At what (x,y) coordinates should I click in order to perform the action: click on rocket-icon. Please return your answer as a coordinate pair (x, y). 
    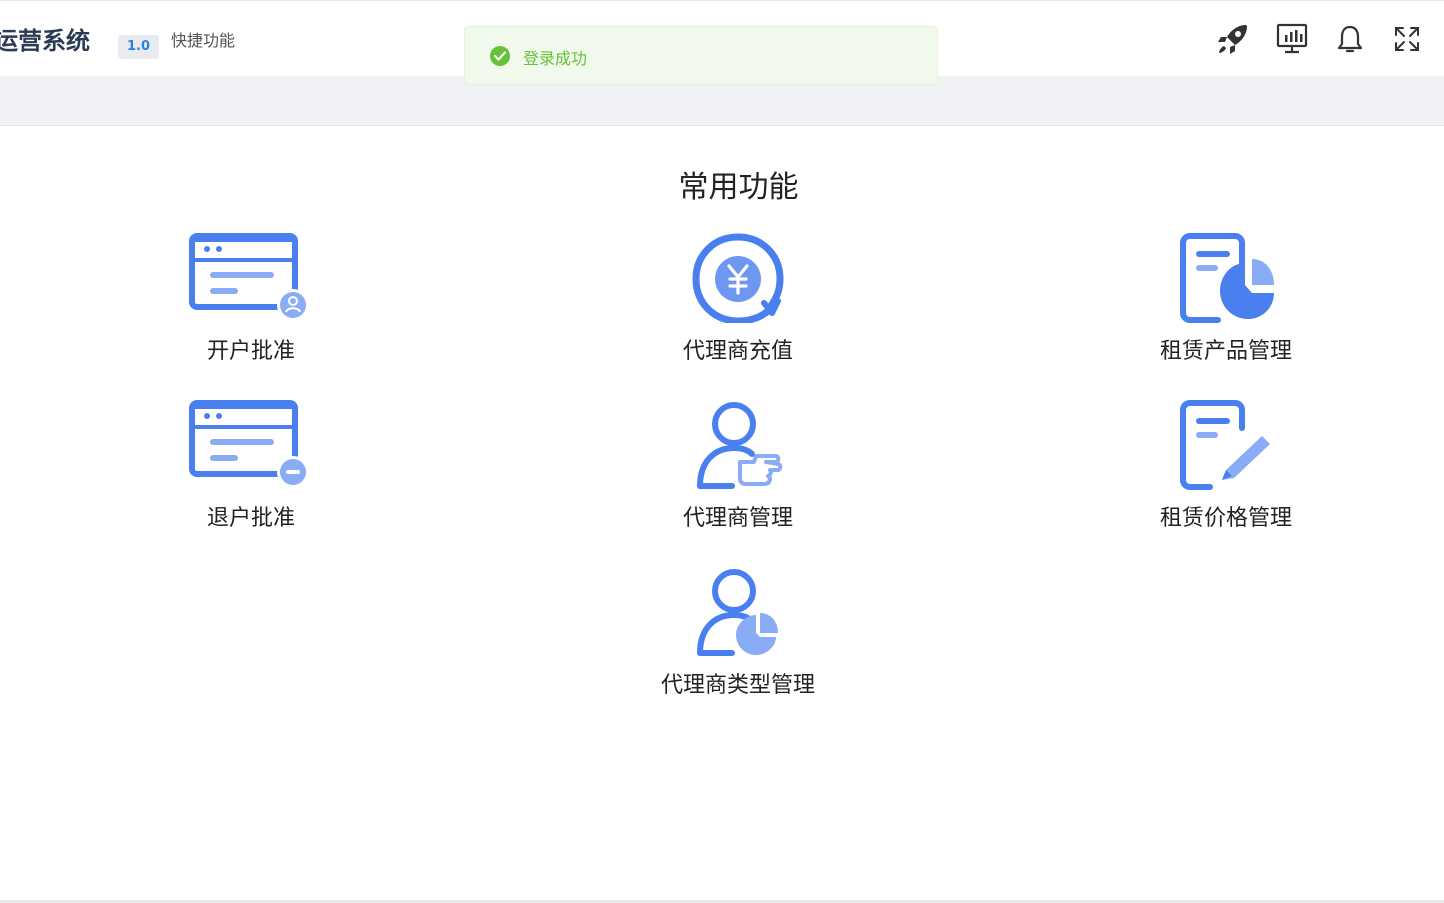
    Looking at the image, I should click on (1233, 39).